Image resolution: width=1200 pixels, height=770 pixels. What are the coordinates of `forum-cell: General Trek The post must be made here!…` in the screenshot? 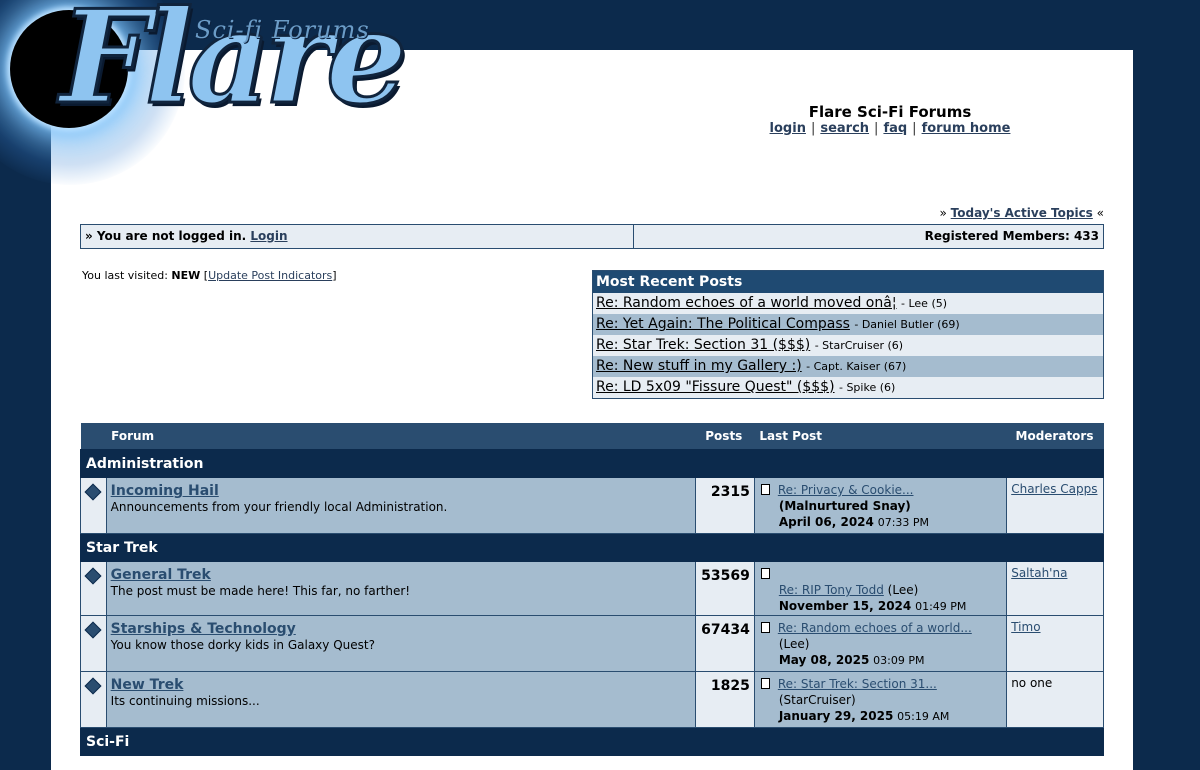 It's located at (400, 588).